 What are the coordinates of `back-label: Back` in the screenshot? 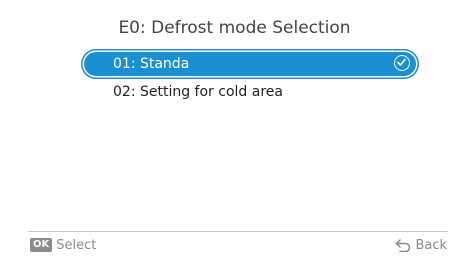 It's located at (431, 245).